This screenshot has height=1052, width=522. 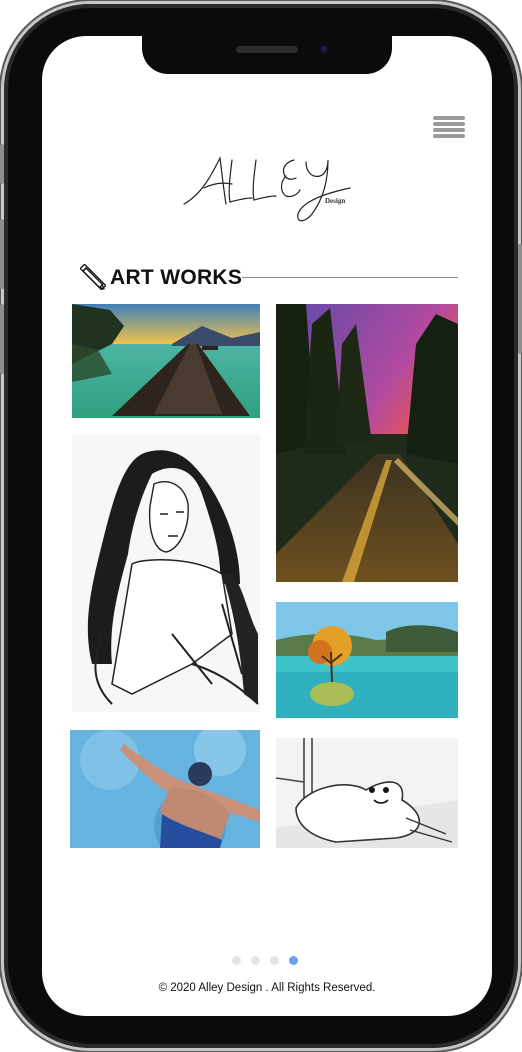 What do you see at coordinates (350, 277) in the screenshot?
I see `section-divider` at bounding box center [350, 277].